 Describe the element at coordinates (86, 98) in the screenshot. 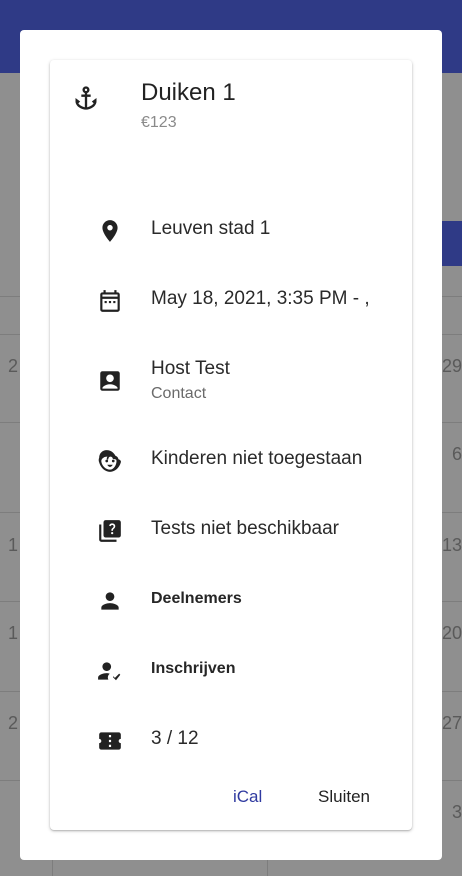

I see `anchor-icon` at that location.